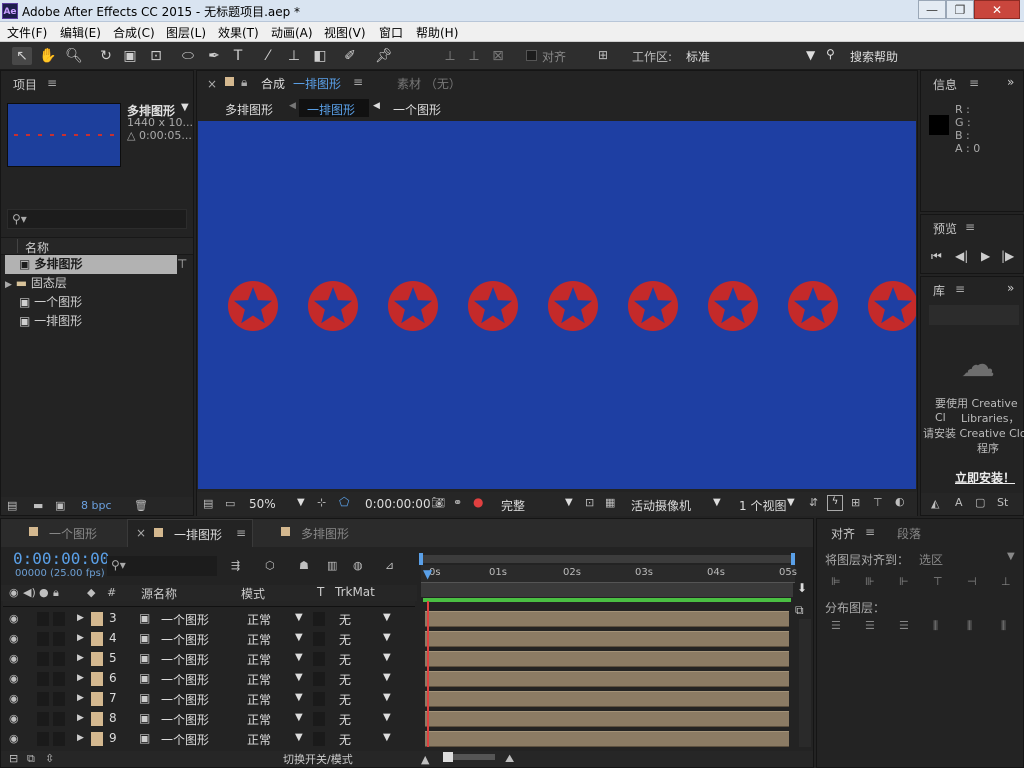 The height and width of the screenshot is (768, 1024). Describe the element at coordinates (437, 32) in the screenshot. I see `menu-help: 帮助(H)` at that location.